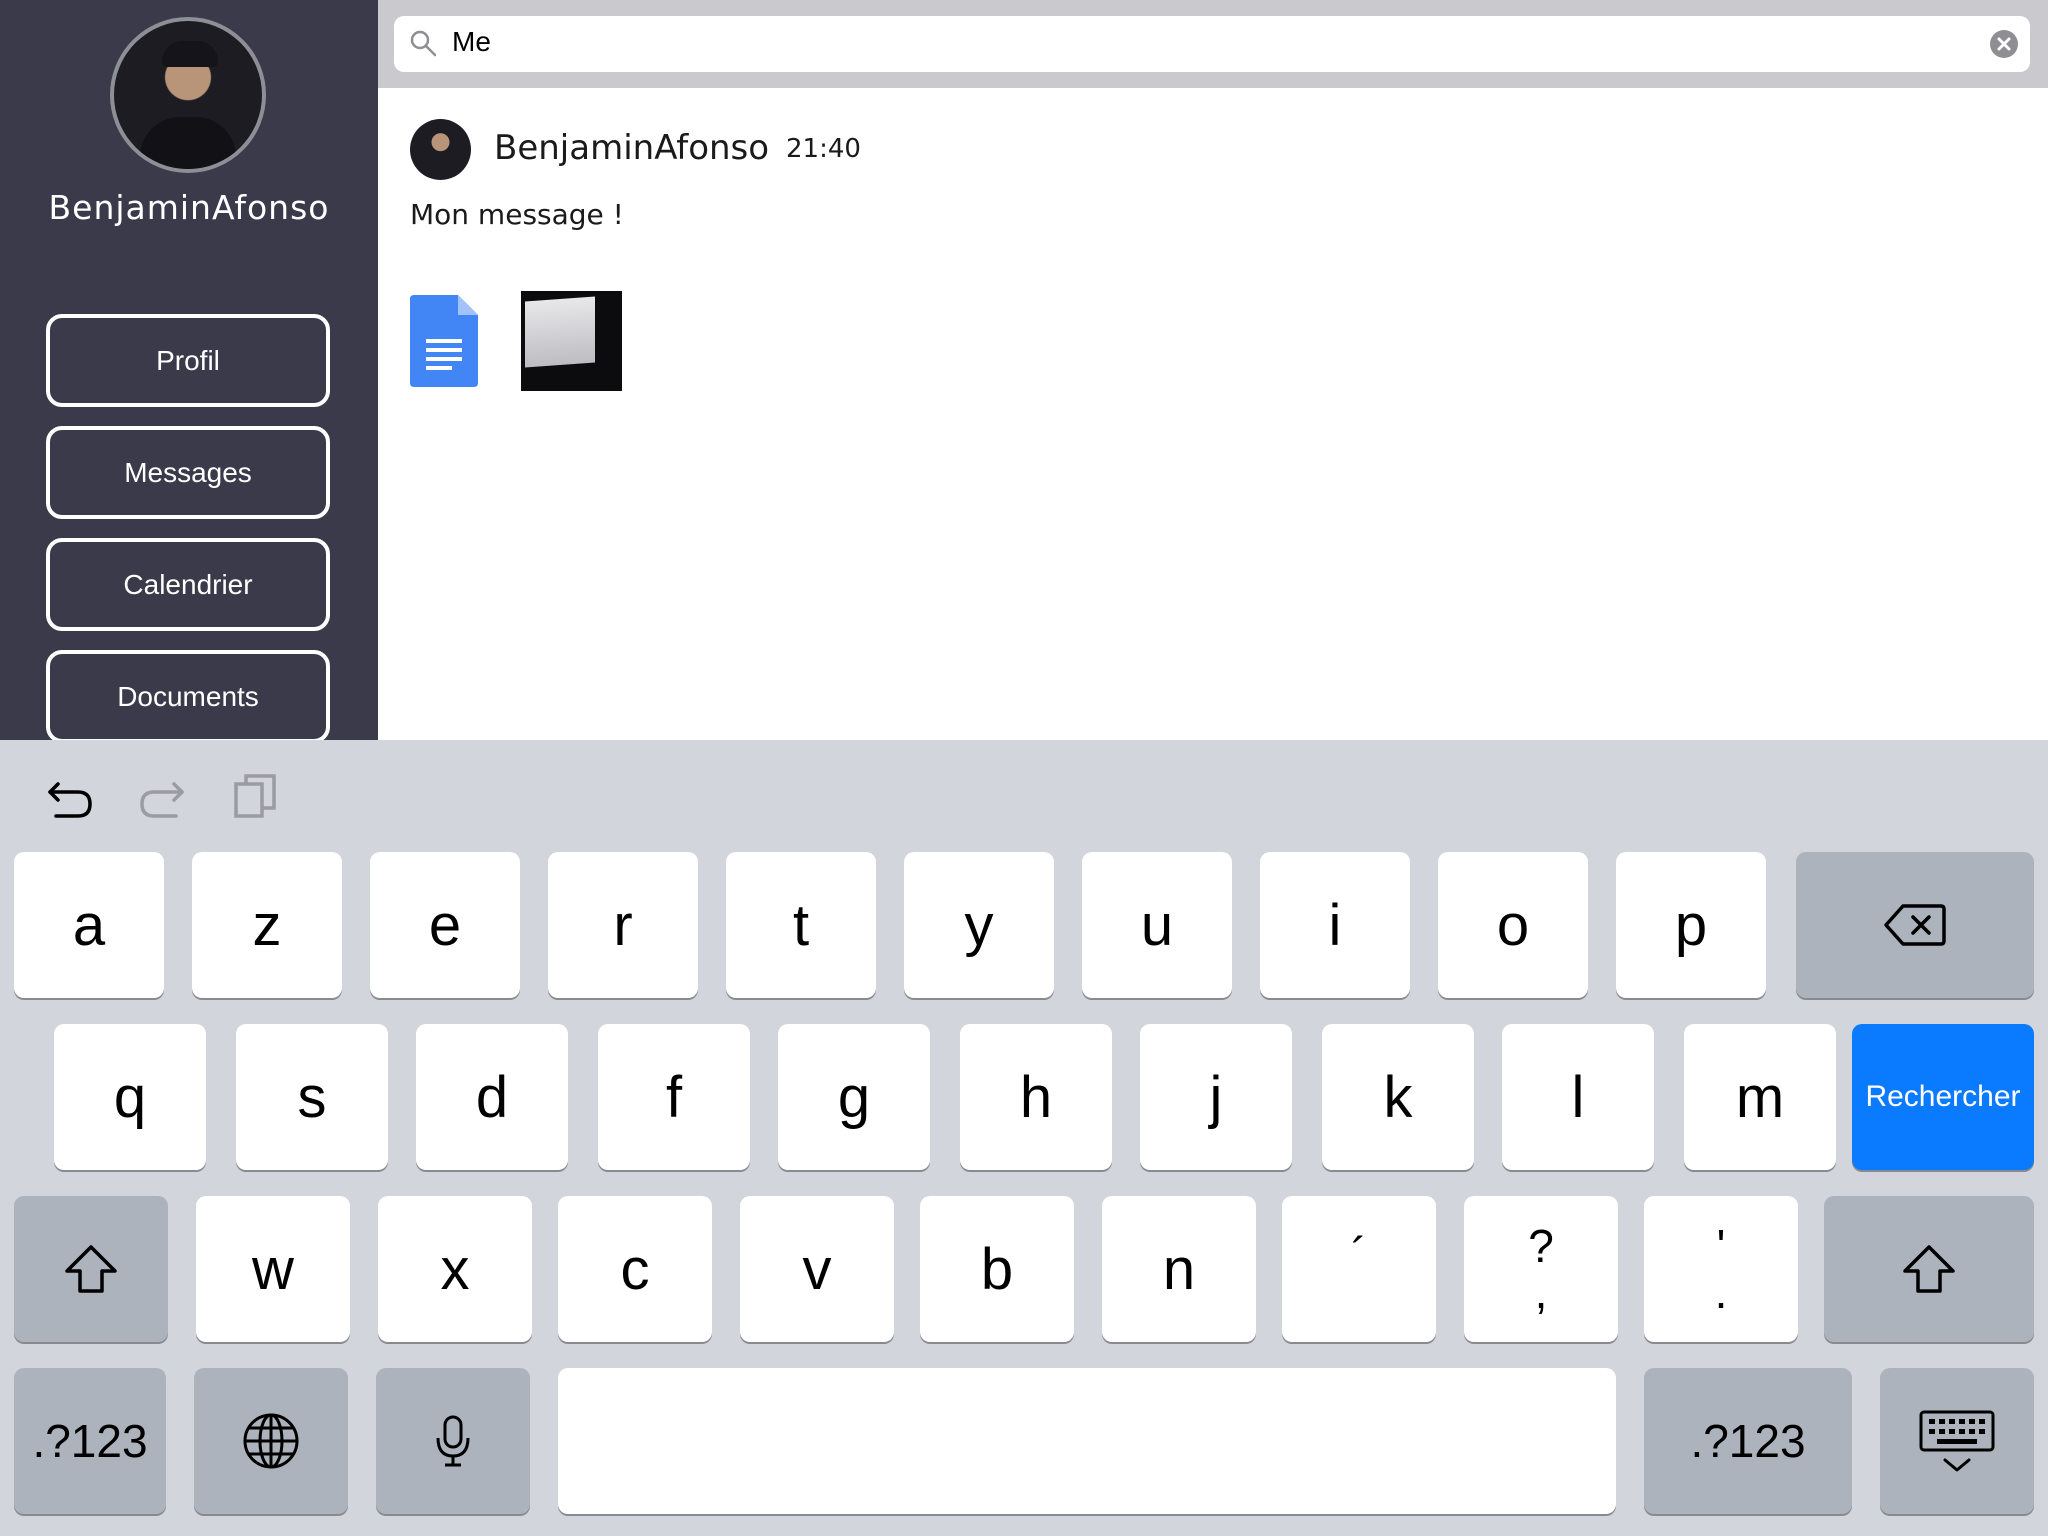  What do you see at coordinates (1721, 1246) in the screenshot?
I see `key-apostrophe: '` at bounding box center [1721, 1246].